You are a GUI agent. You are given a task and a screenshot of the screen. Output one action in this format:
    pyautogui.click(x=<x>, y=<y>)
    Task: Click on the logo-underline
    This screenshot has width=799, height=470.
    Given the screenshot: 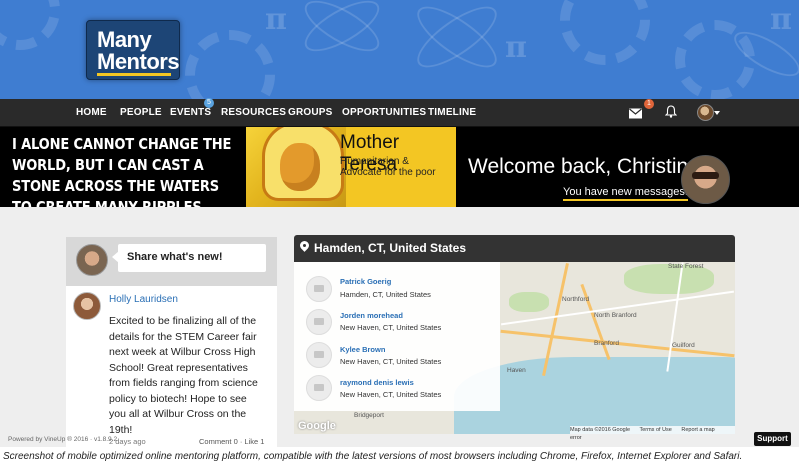 What is the action you would take?
    pyautogui.click(x=134, y=74)
    